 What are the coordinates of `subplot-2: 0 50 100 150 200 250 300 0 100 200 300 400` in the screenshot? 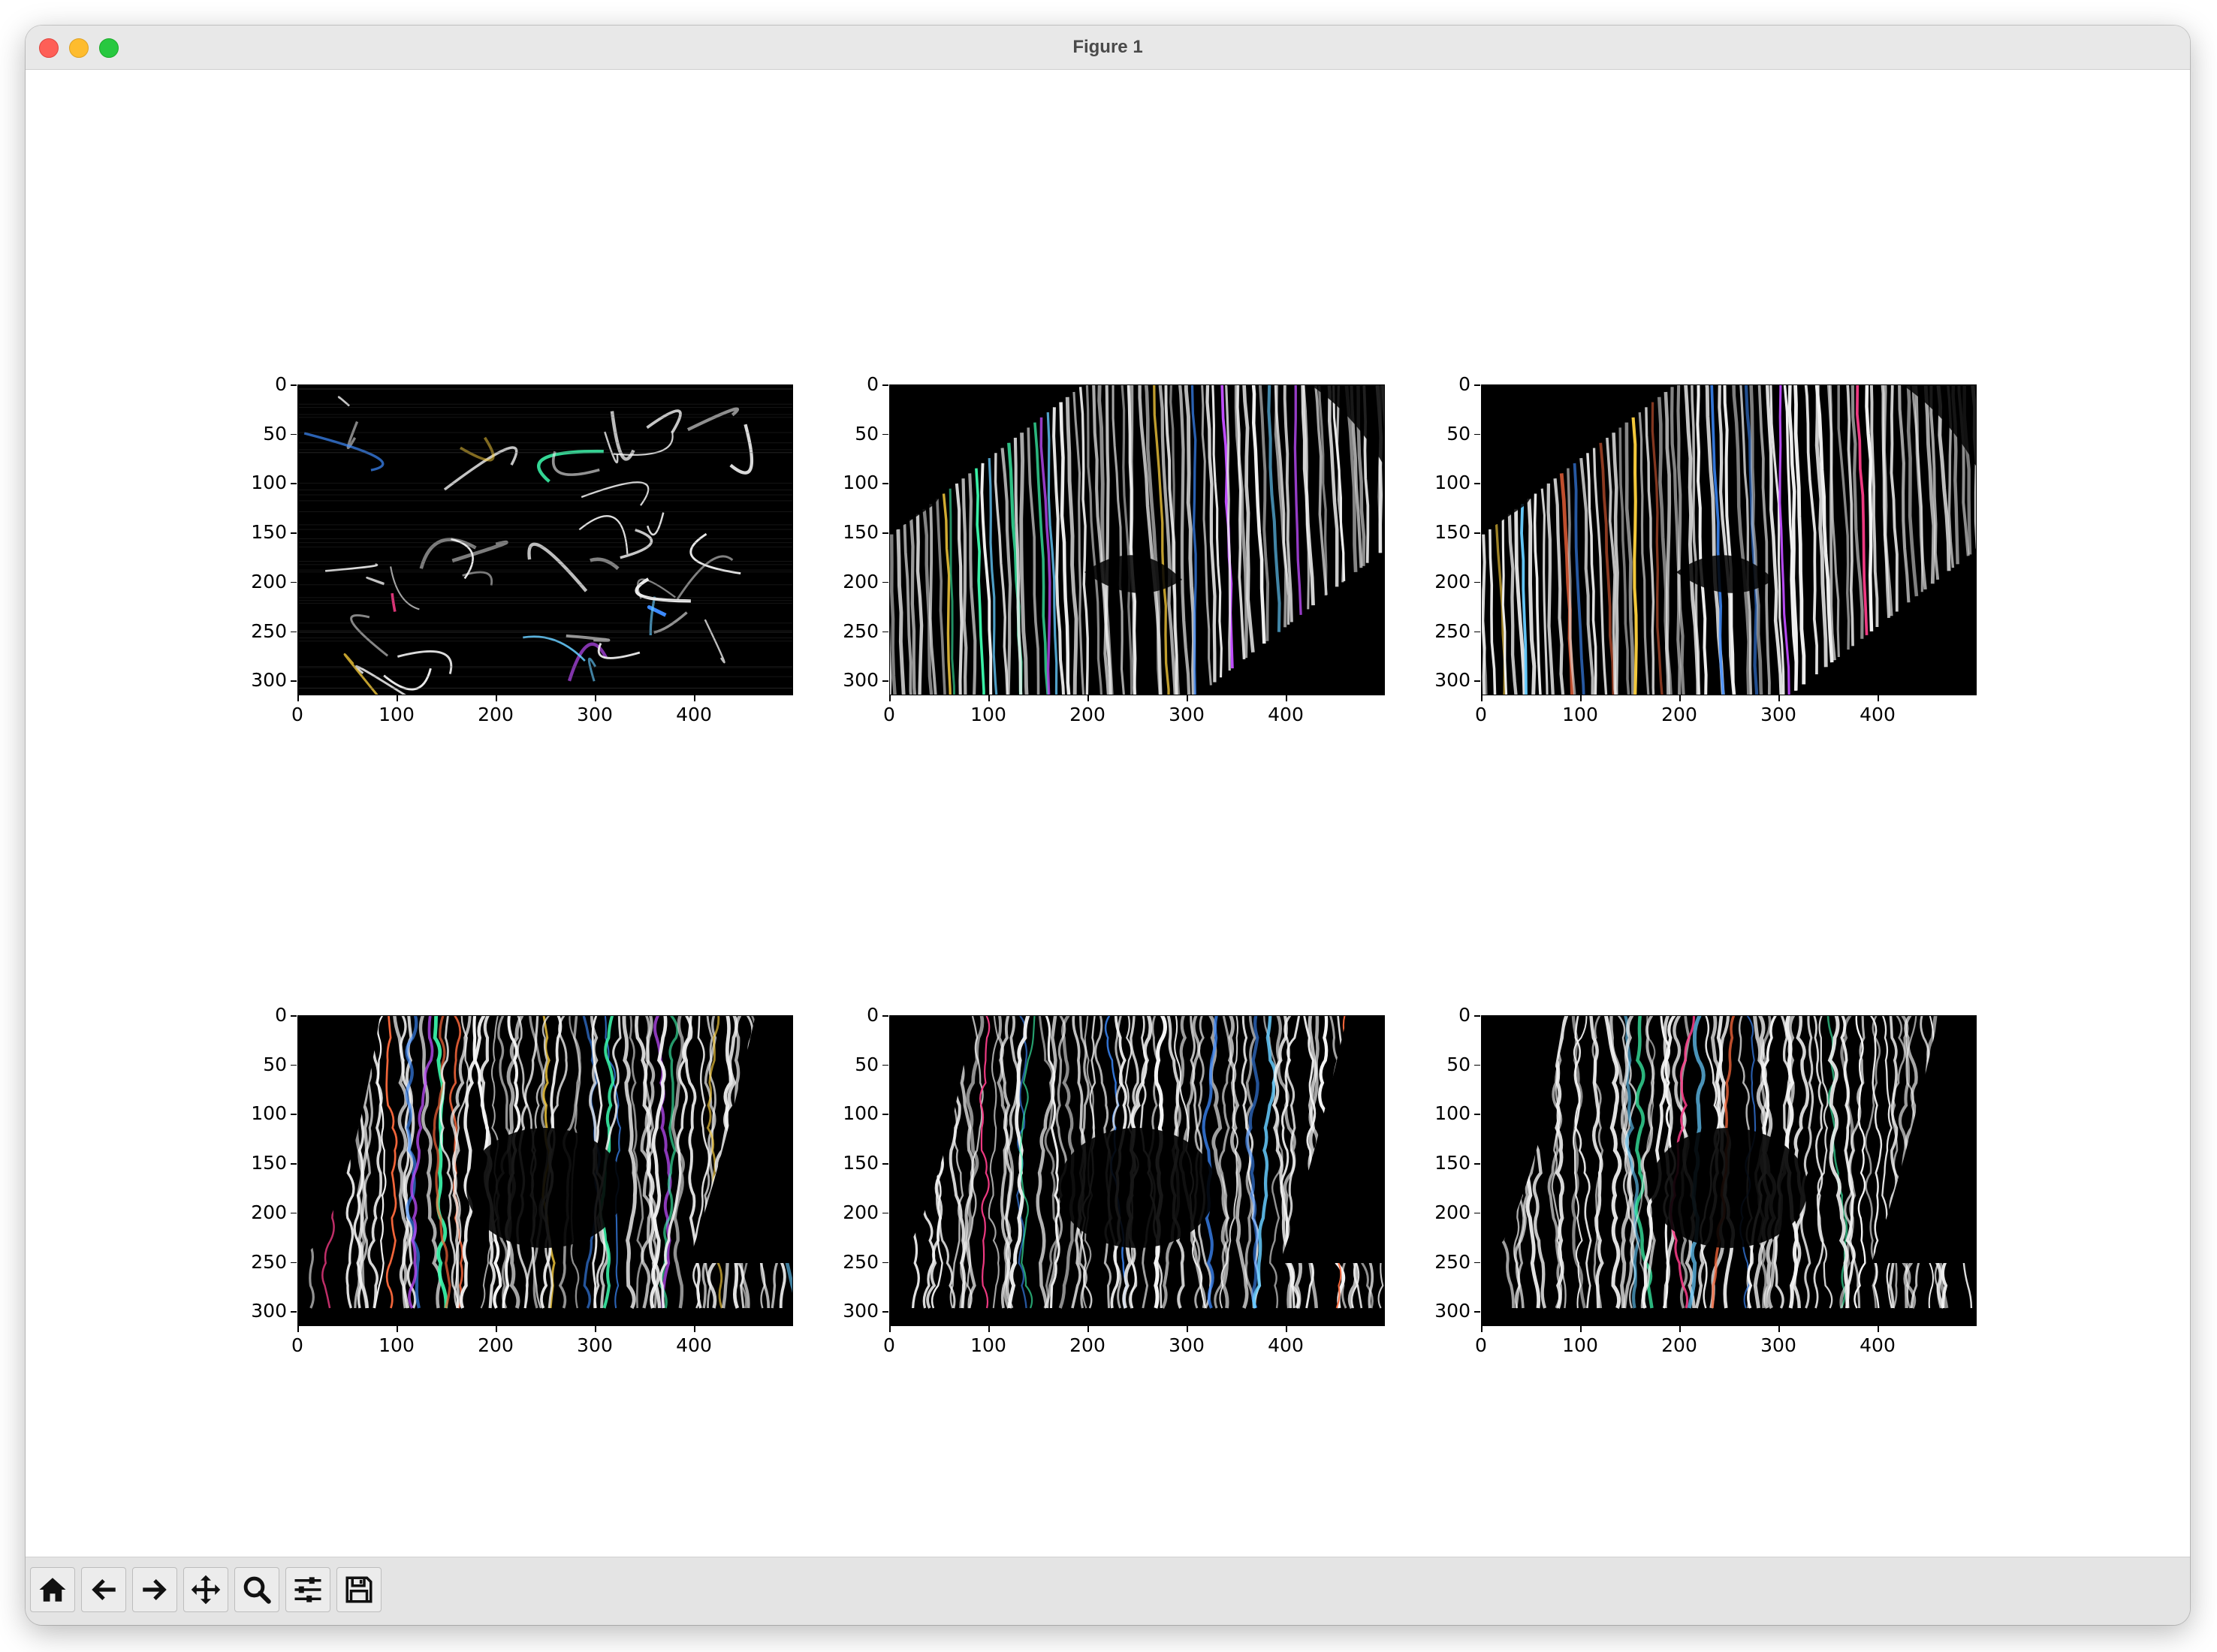 It's located at (1114, 549).